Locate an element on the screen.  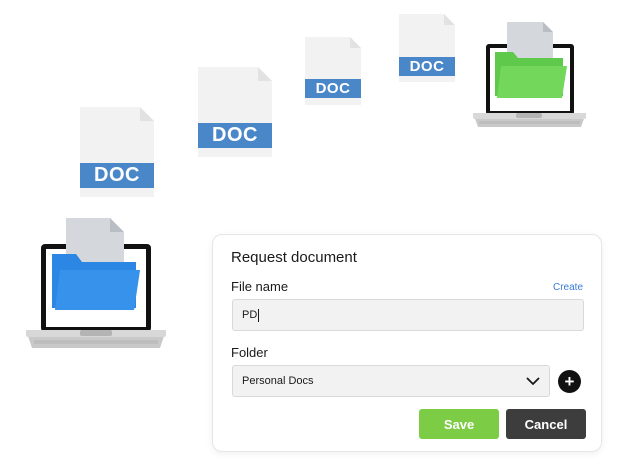
folder-selected-value: Personal Docs is located at coordinates (278, 381).